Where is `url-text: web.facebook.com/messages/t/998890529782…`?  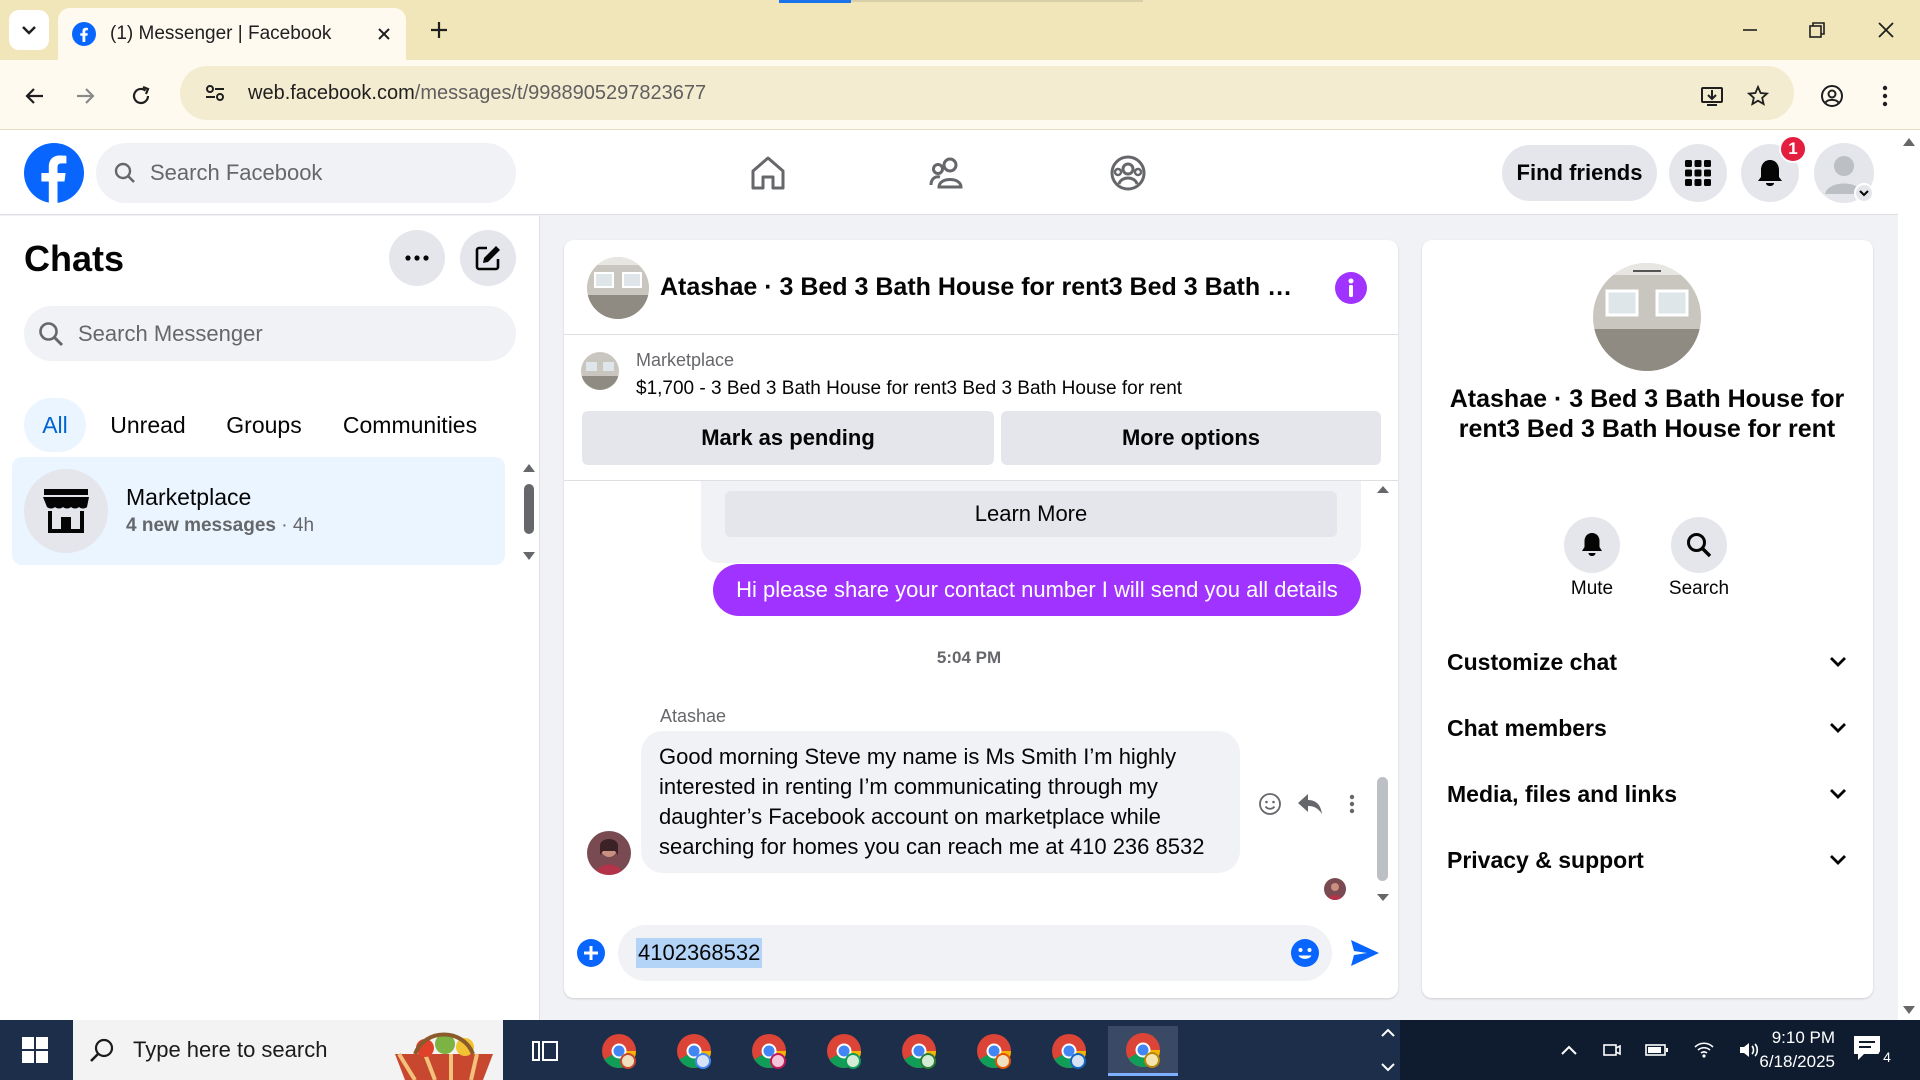
url-text: web.facebook.com/messages/t/998890529782… is located at coordinates (477, 93).